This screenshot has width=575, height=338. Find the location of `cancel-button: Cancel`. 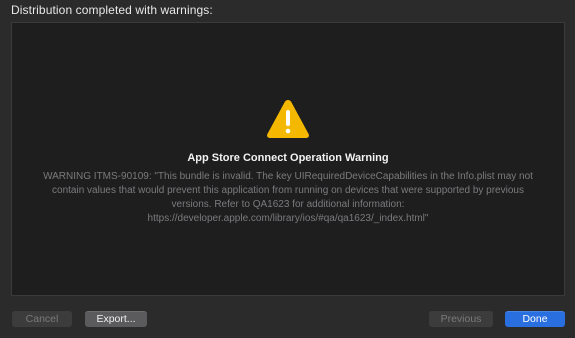

cancel-button: Cancel is located at coordinates (42, 319).